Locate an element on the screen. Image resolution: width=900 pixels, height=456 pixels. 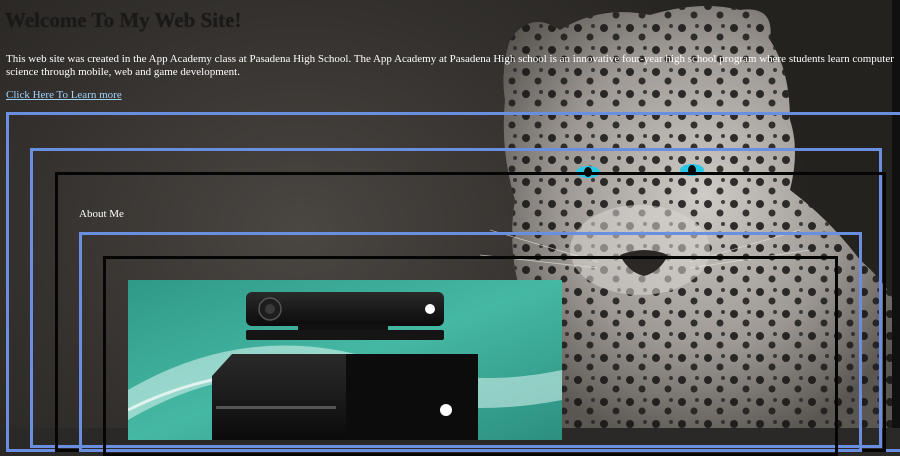
page-title: Welcome To My Web Site! is located at coordinates (123, 20).